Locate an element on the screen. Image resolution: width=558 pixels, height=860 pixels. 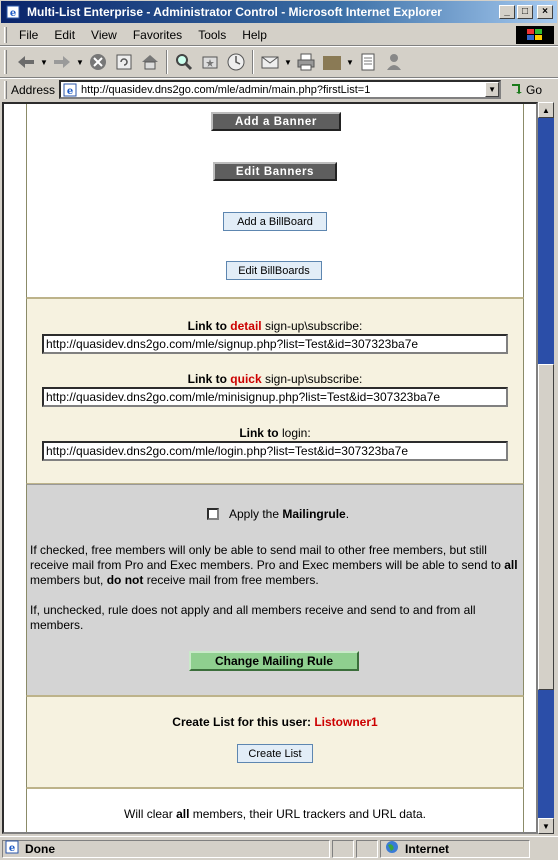
create-list-text: Create List for this user: is located at coordinates (241, 722).